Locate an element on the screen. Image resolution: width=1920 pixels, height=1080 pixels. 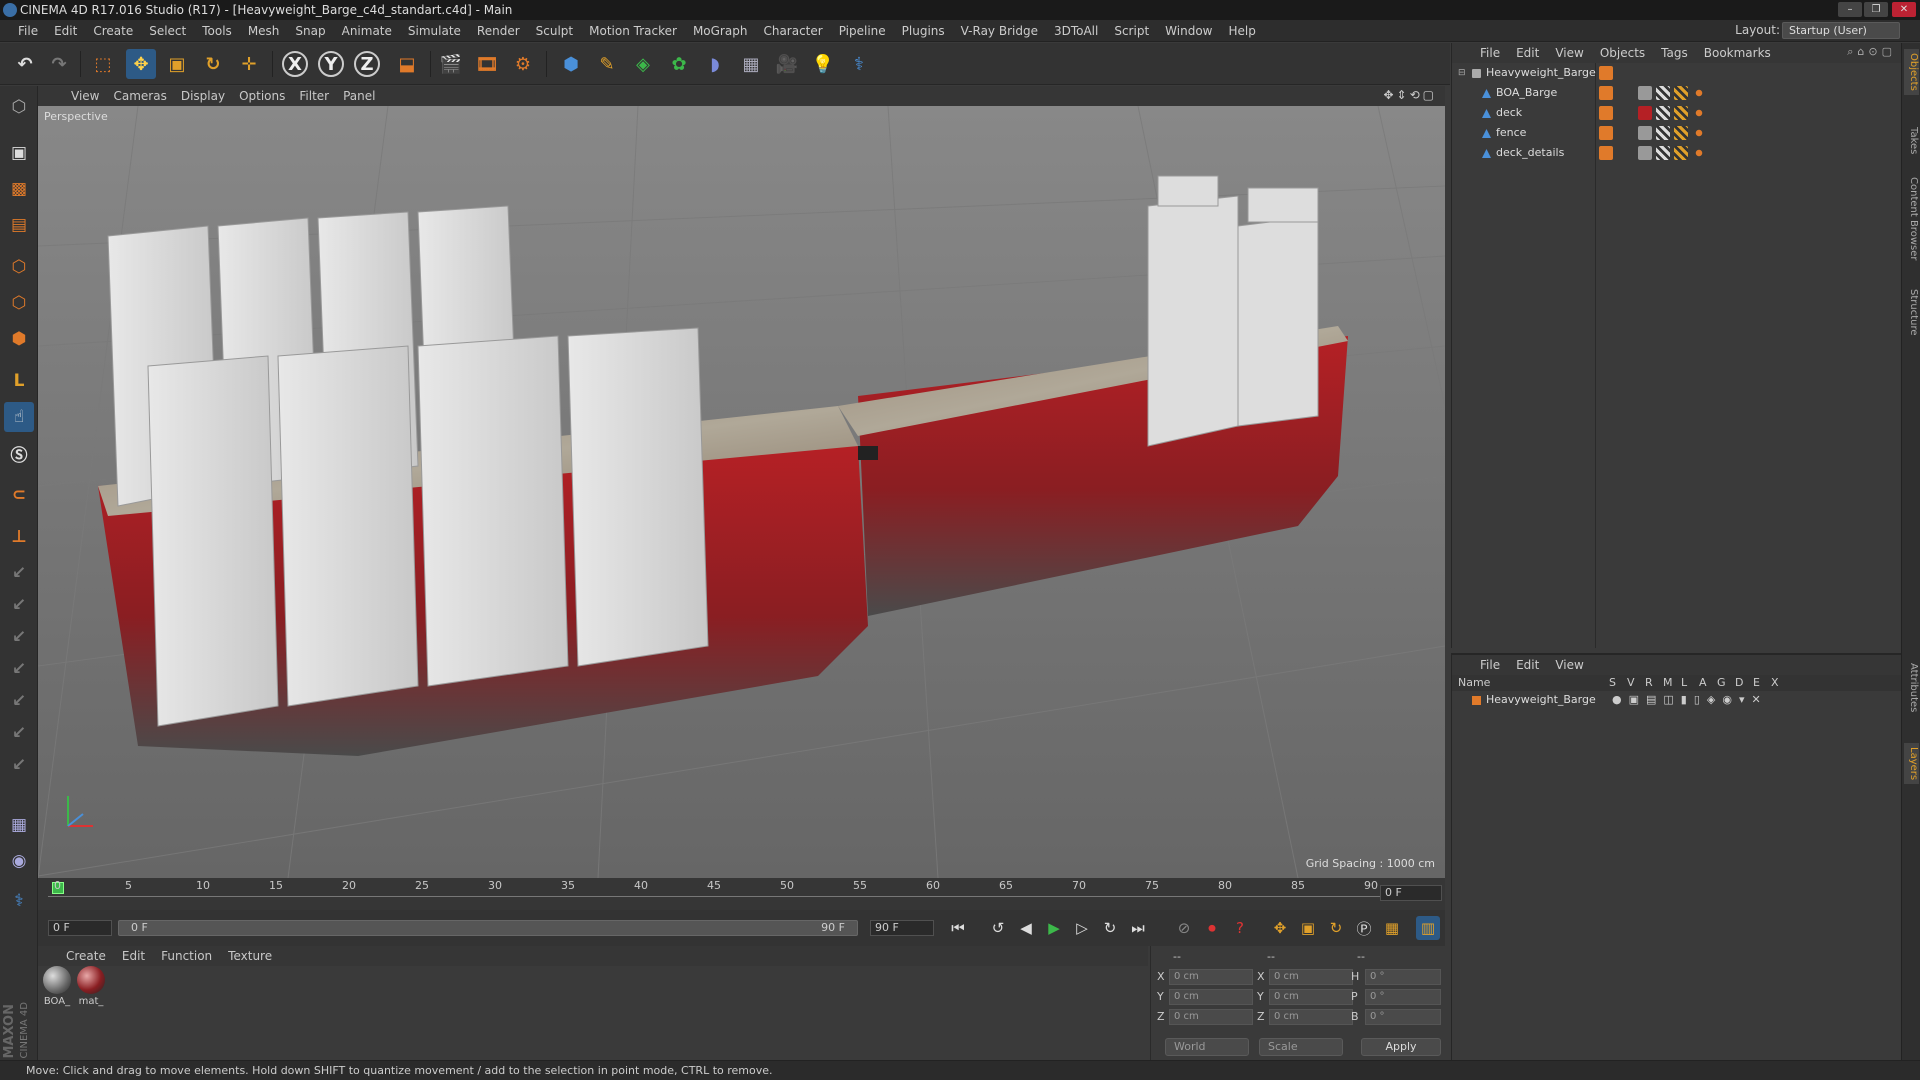
menu-animate: Animate is located at coordinates (367, 31).